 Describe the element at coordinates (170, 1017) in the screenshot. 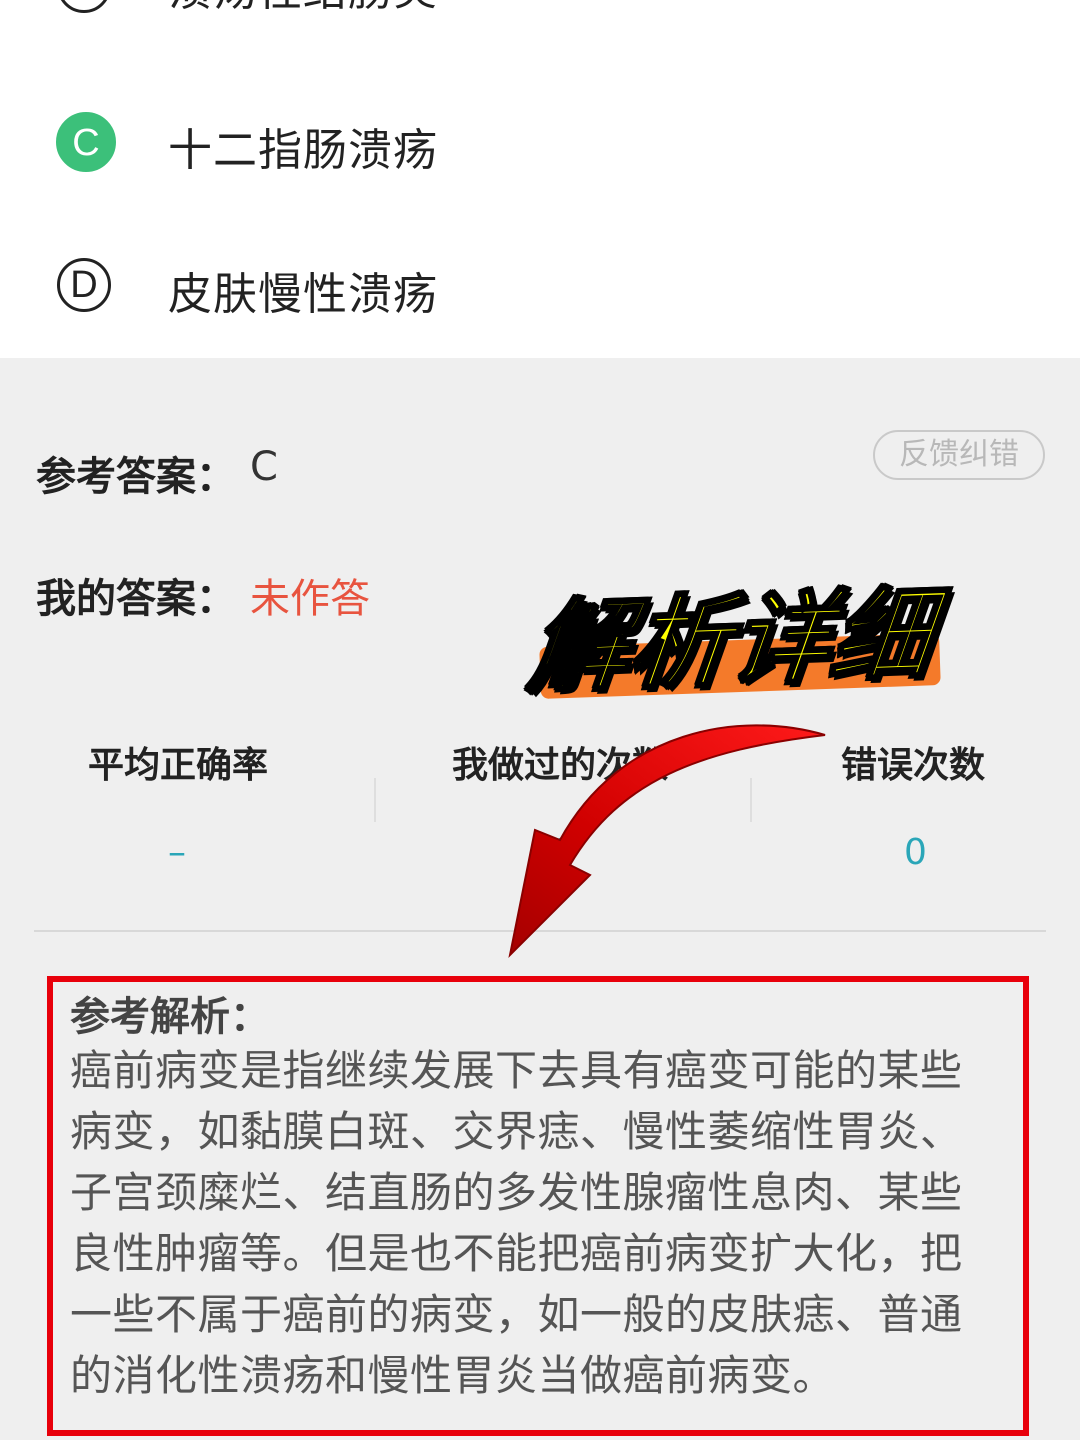

I see `analysis-title: 参考解析：` at that location.